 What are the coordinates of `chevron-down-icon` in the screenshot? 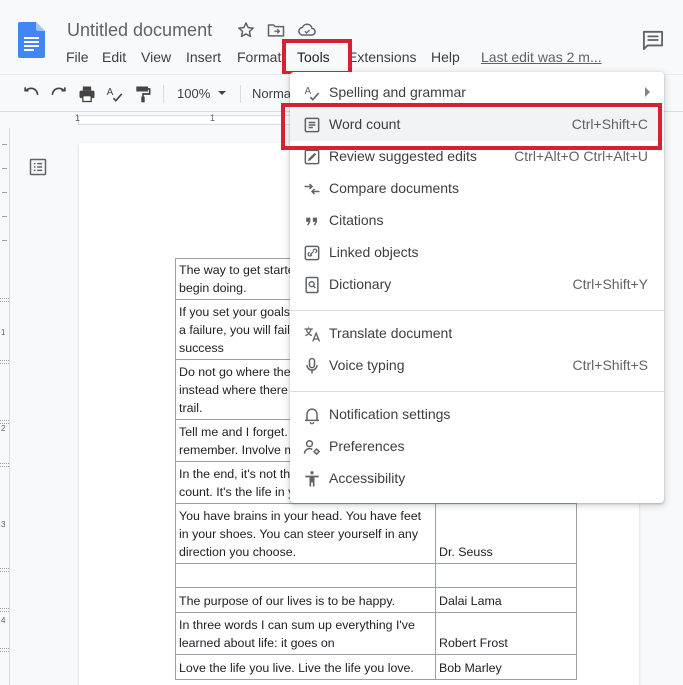 It's located at (222, 93).